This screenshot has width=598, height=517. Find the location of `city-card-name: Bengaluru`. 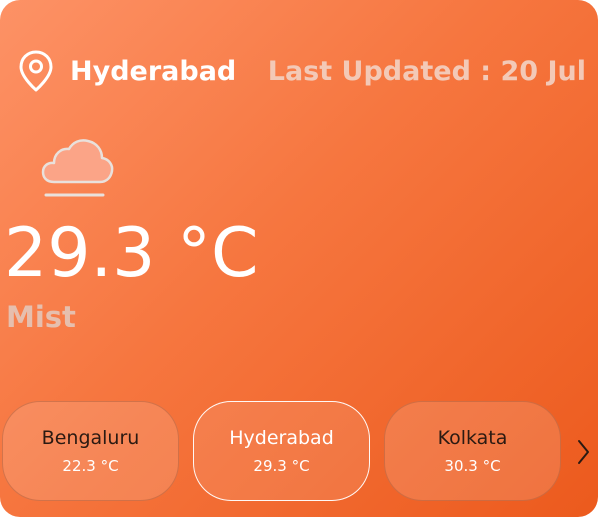

city-card-name: Bengaluru is located at coordinates (90, 438).